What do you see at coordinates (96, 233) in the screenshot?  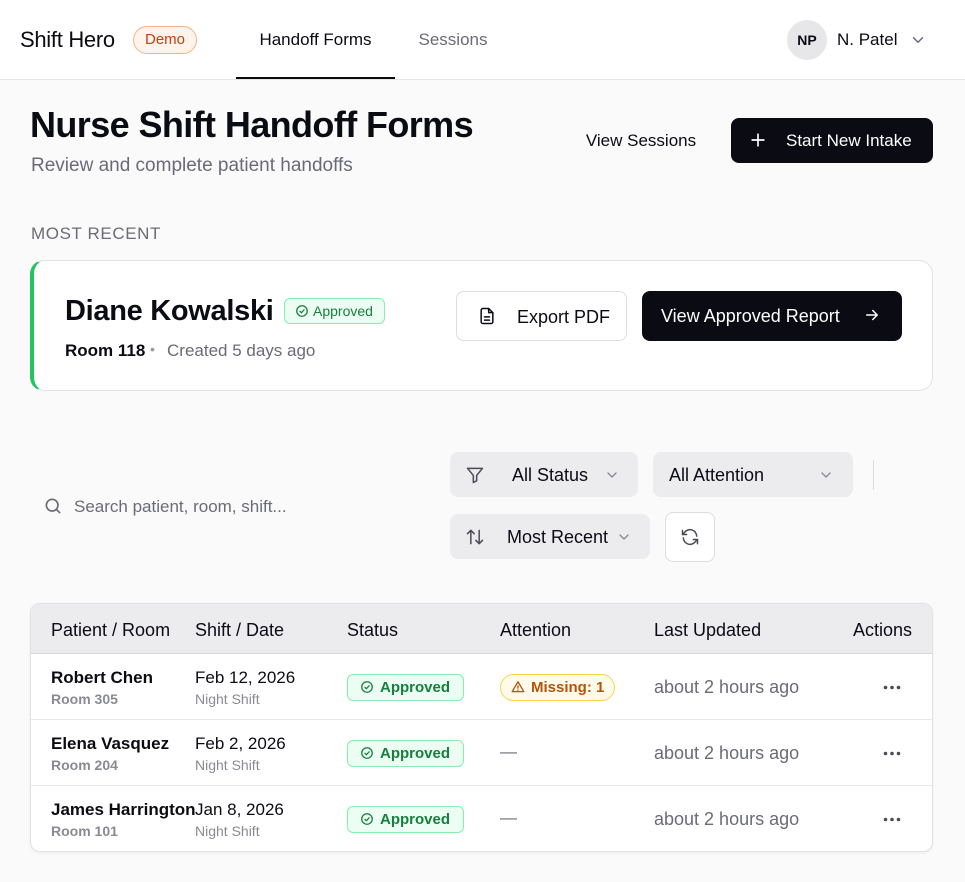 I see `most-recent-label: MOST RECENT` at bounding box center [96, 233].